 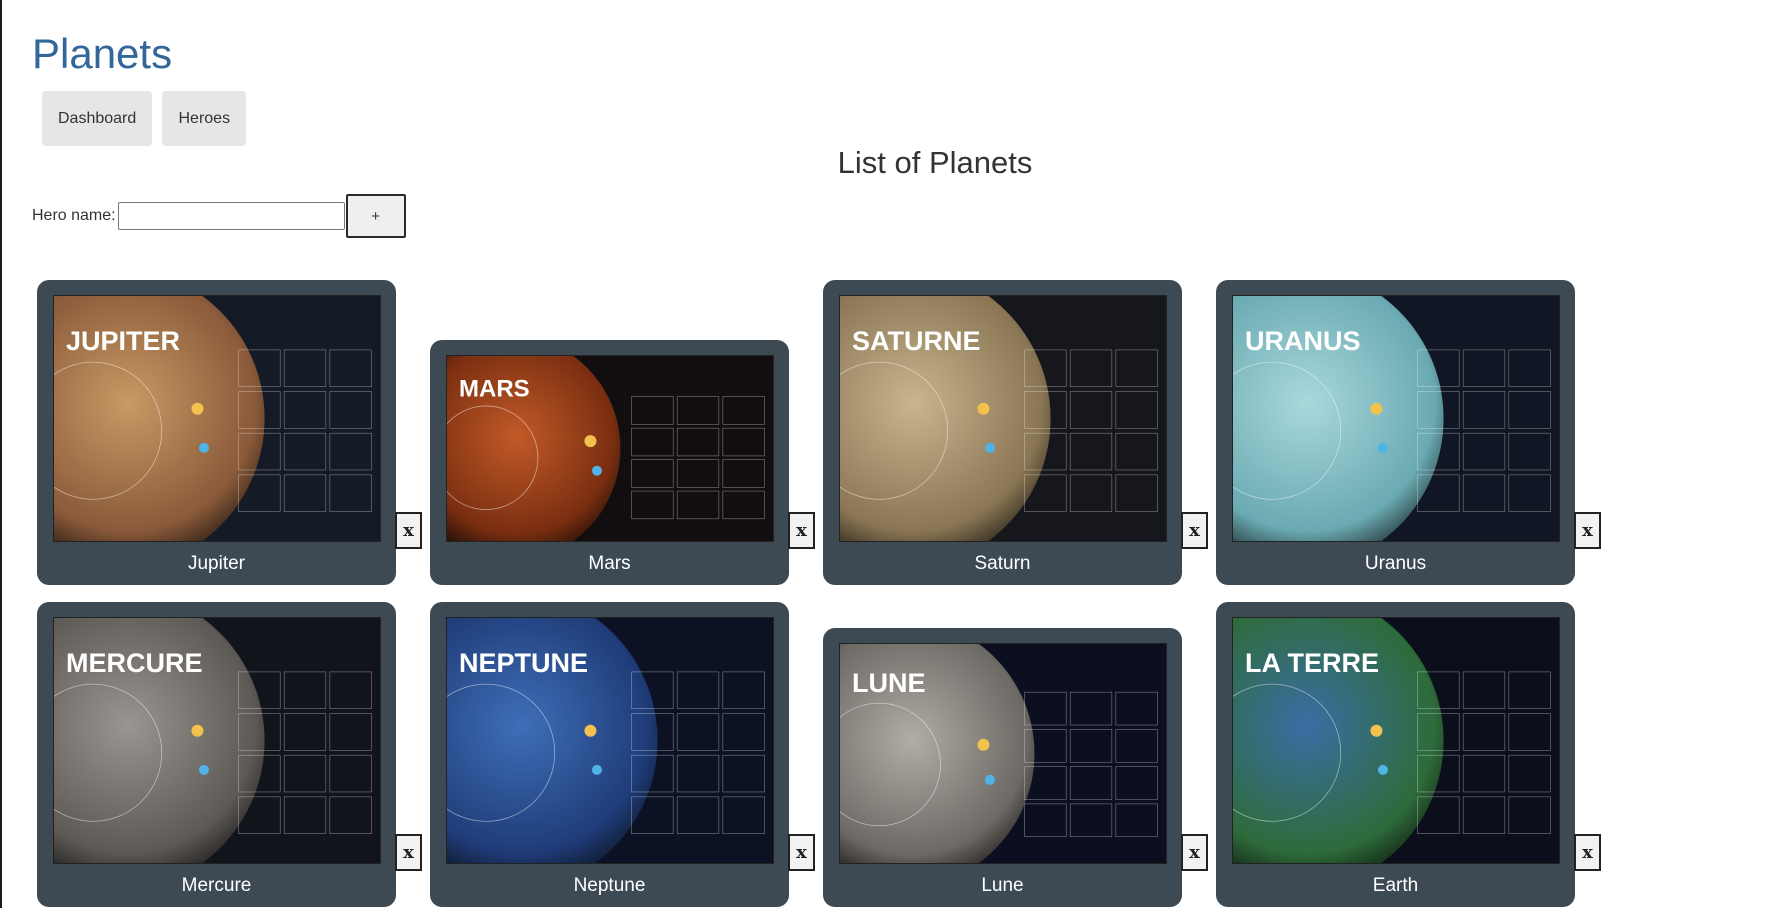 I want to click on window-edge, so click(x=1, y=454).